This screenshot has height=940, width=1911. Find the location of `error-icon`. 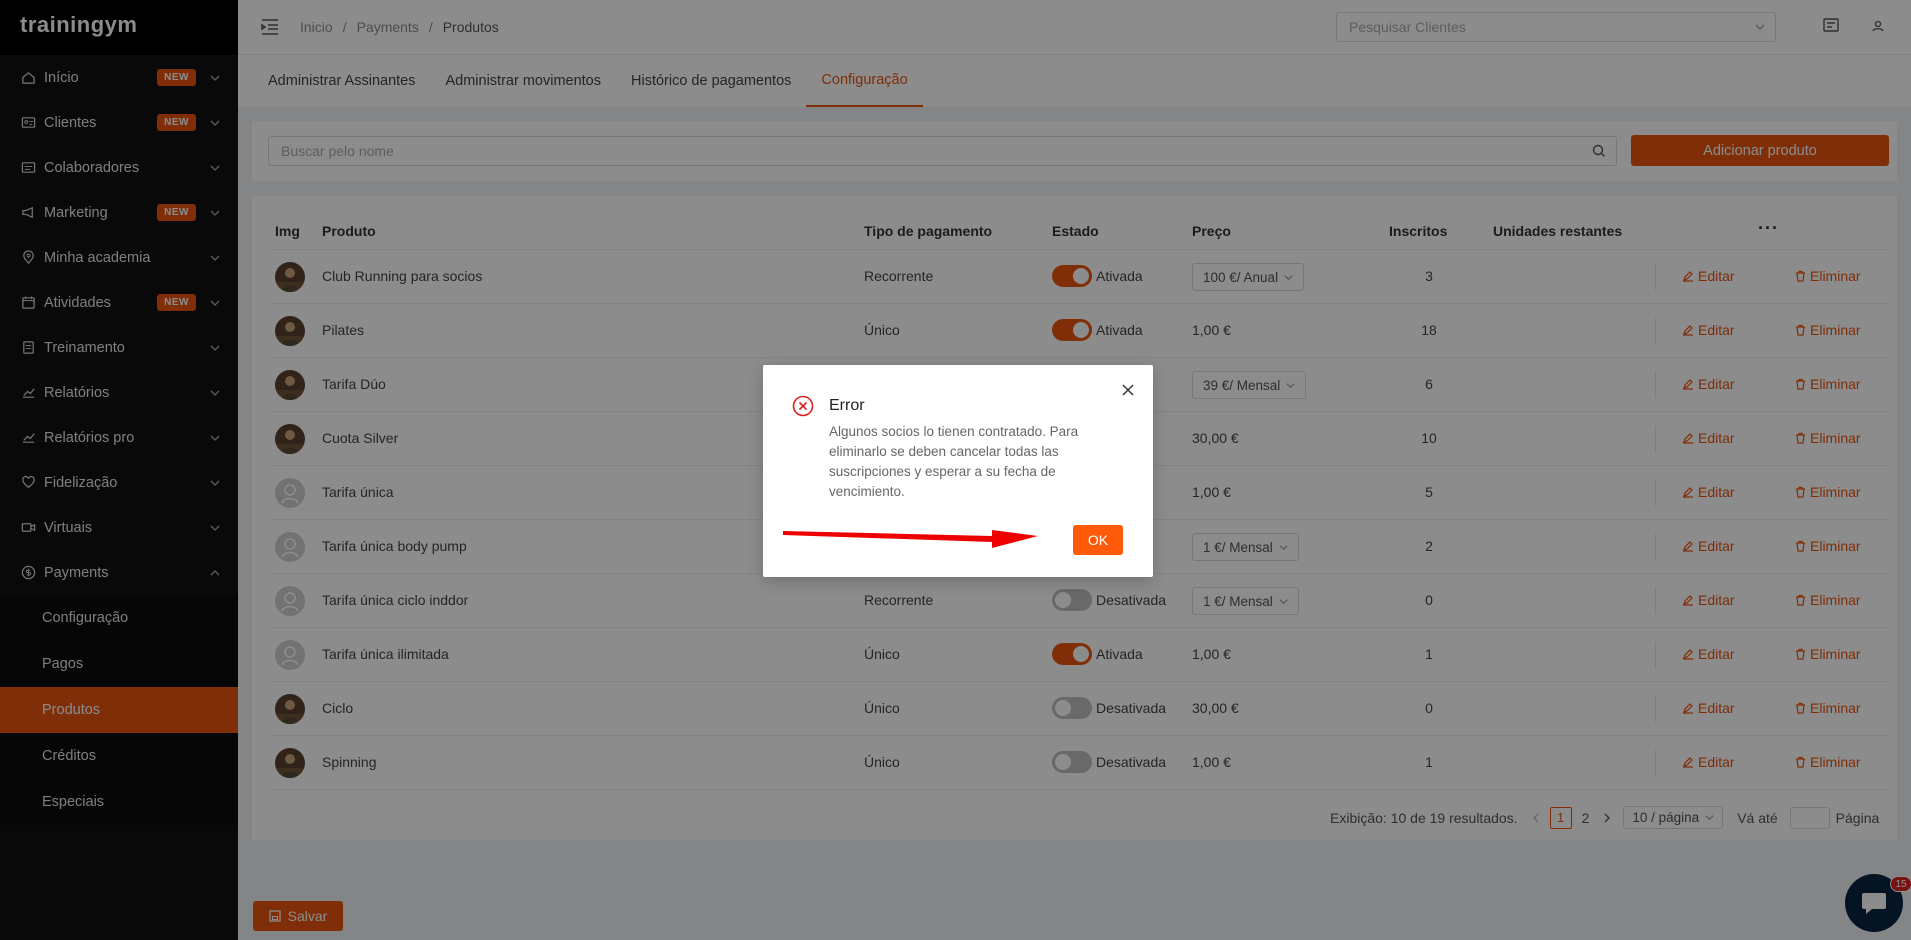

error-icon is located at coordinates (803, 406).